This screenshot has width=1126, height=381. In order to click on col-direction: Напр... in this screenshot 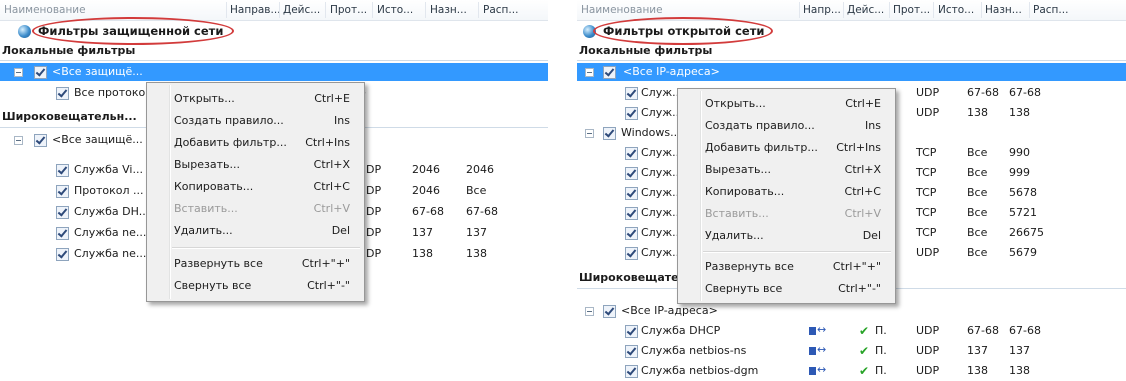, I will do `click(822, 10)`.